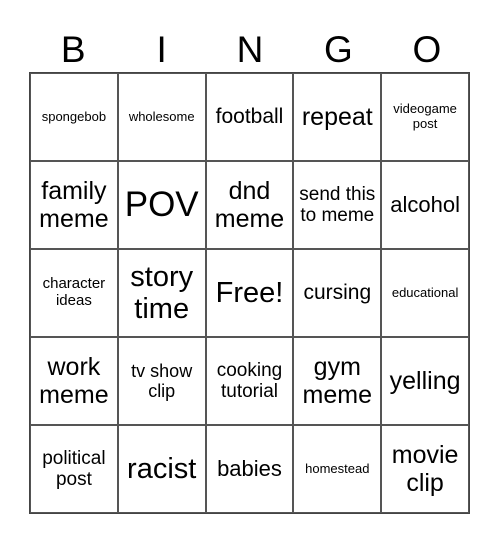 This screenshot has width=500, height=544. I want to click on header-letter-b: B, so click(73, 49).